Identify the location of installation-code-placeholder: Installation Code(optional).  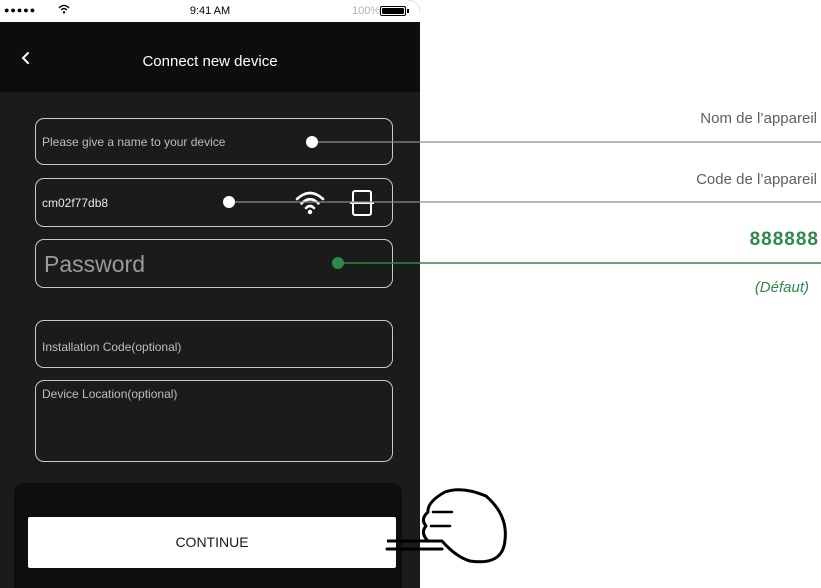
(112, 347).